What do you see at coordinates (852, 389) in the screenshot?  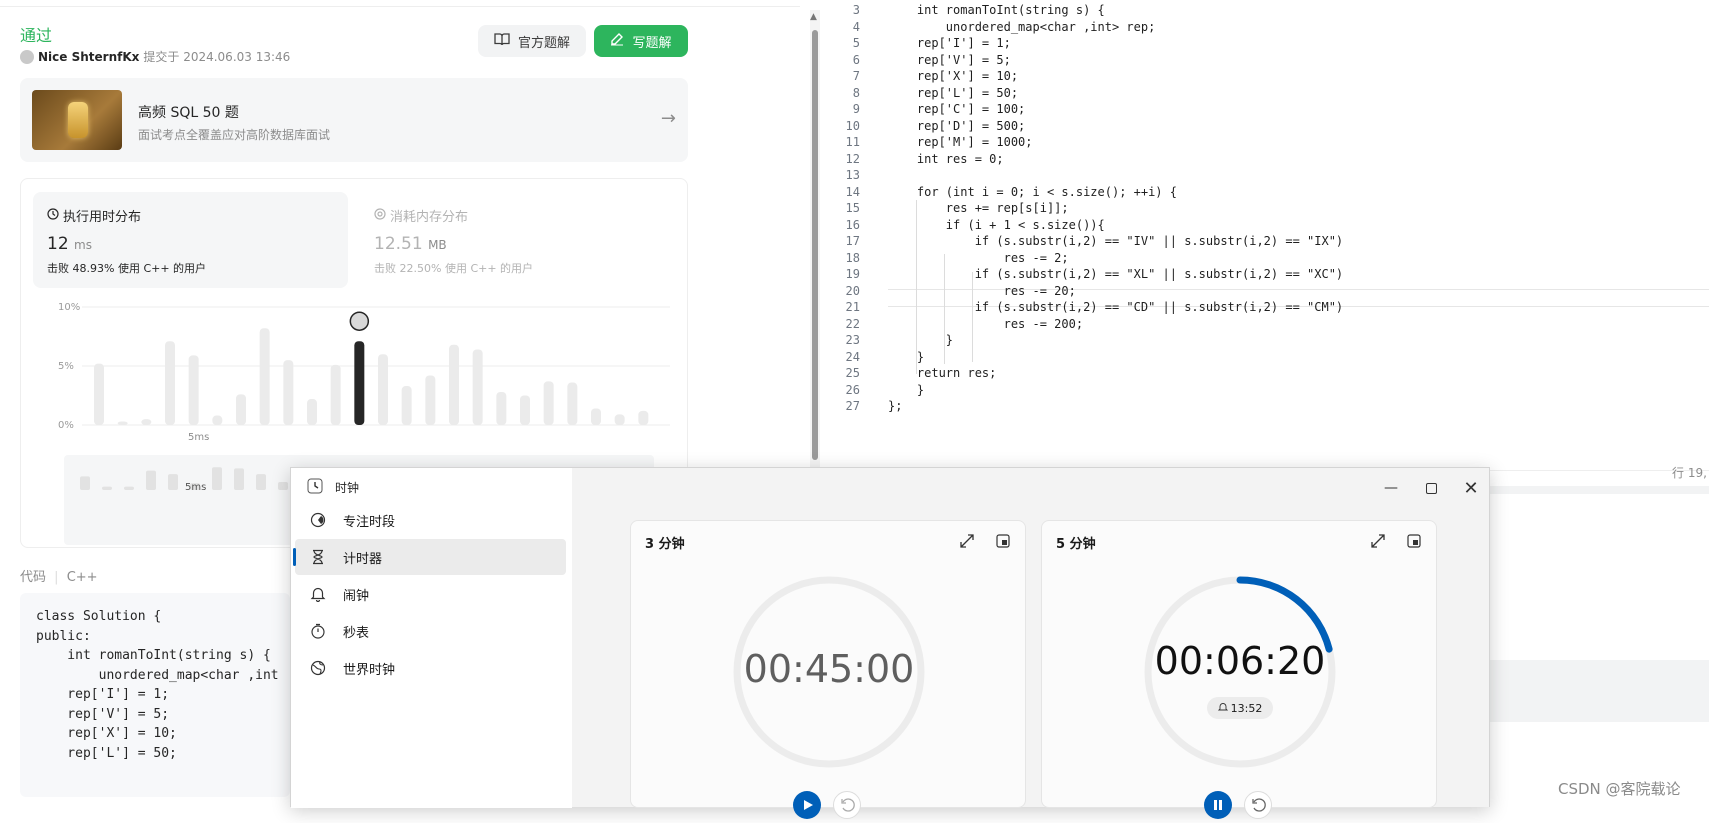 I see `line-number: 26` at bounding box center [852, 389].